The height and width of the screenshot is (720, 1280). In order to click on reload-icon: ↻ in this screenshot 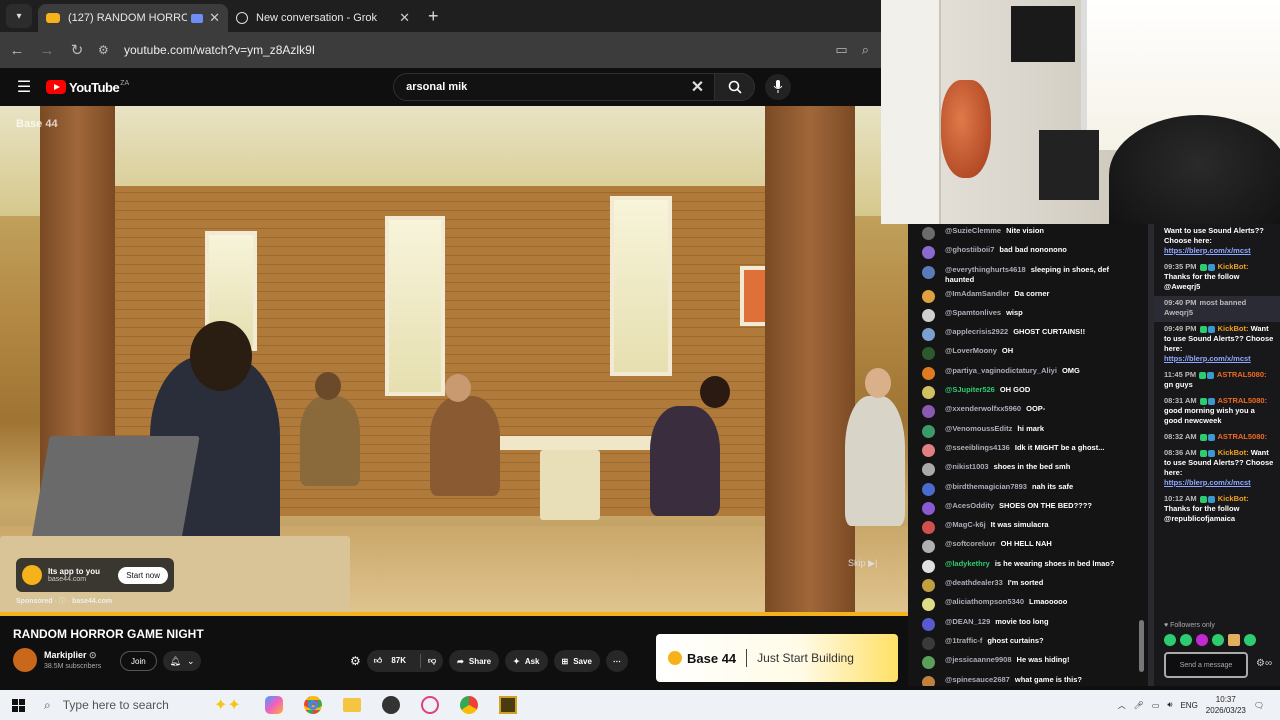, I will do `click(77, 50)`.